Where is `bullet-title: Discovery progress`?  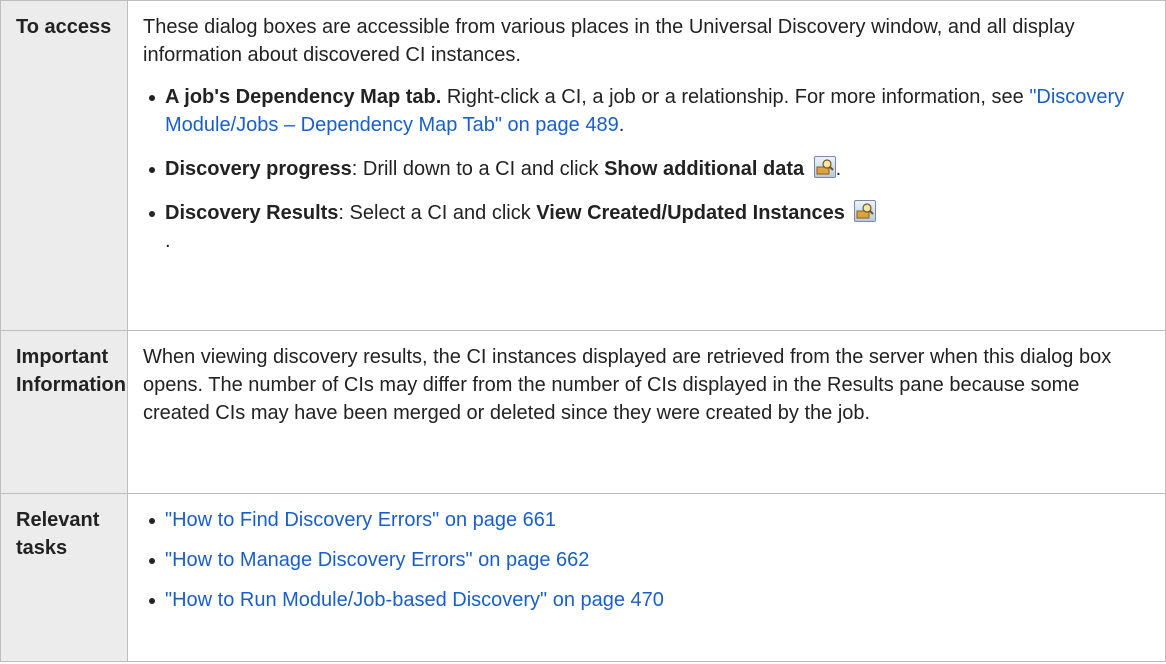 bullet-title: Discovery progress is located at coordinates (258, 169).